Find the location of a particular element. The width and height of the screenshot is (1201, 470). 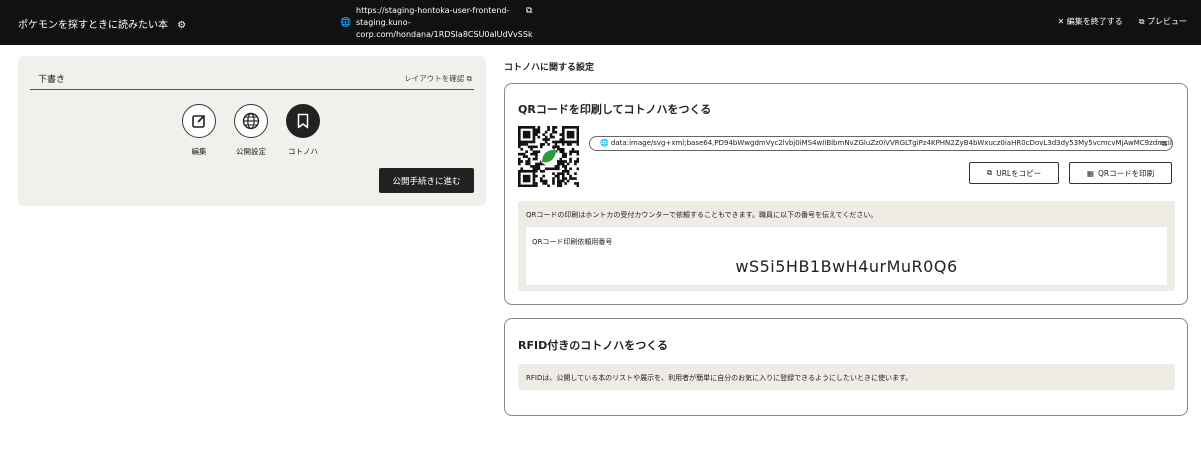

request-number-value: wS5i5HB1BwH4urMuR0Q6 is located at coordinates (846, 266).